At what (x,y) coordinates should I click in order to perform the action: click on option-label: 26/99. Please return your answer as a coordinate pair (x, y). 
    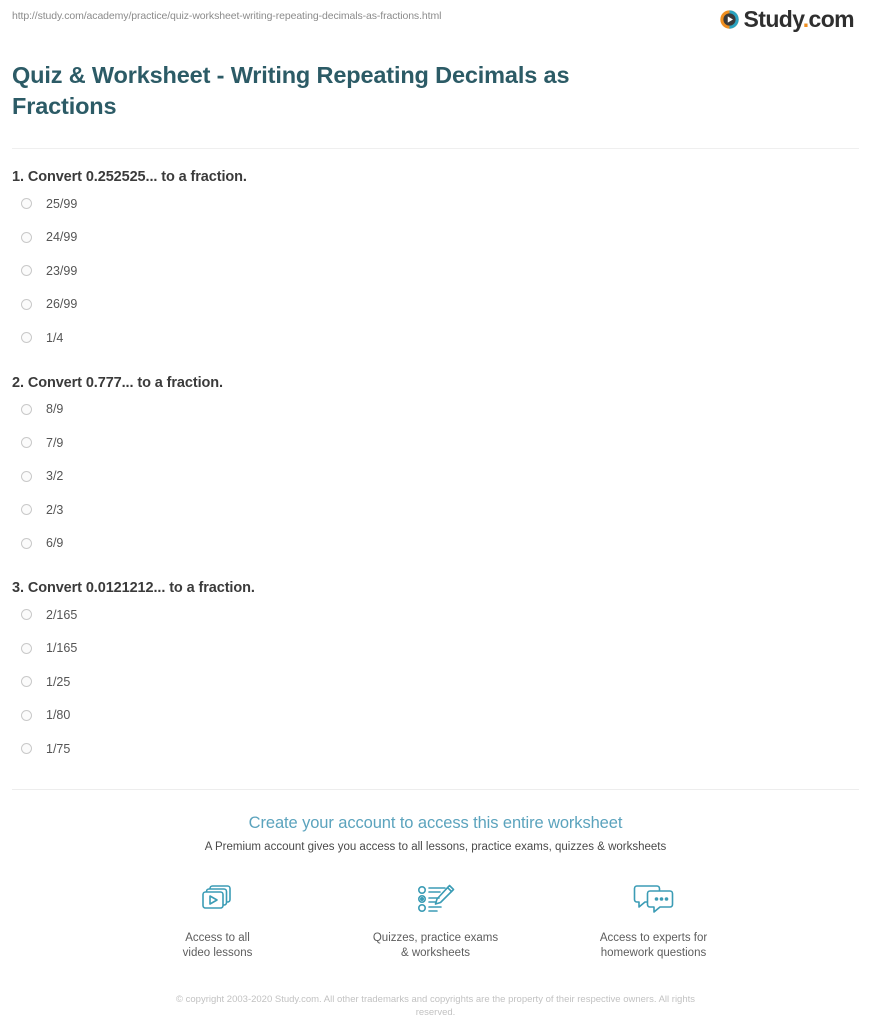
    Looking at the image, I should click on (62, 304).